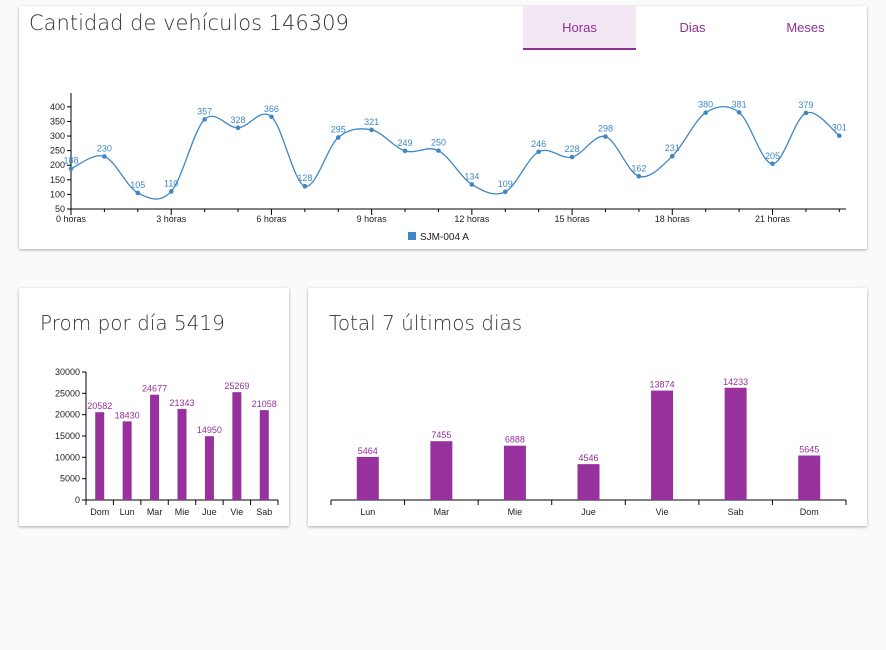  I want to click on y-tick-label: 20000, so click(67, 415).